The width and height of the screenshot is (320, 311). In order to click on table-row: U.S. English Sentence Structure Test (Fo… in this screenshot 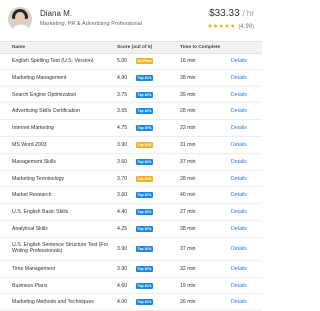, I will do `click(131, 249)`.